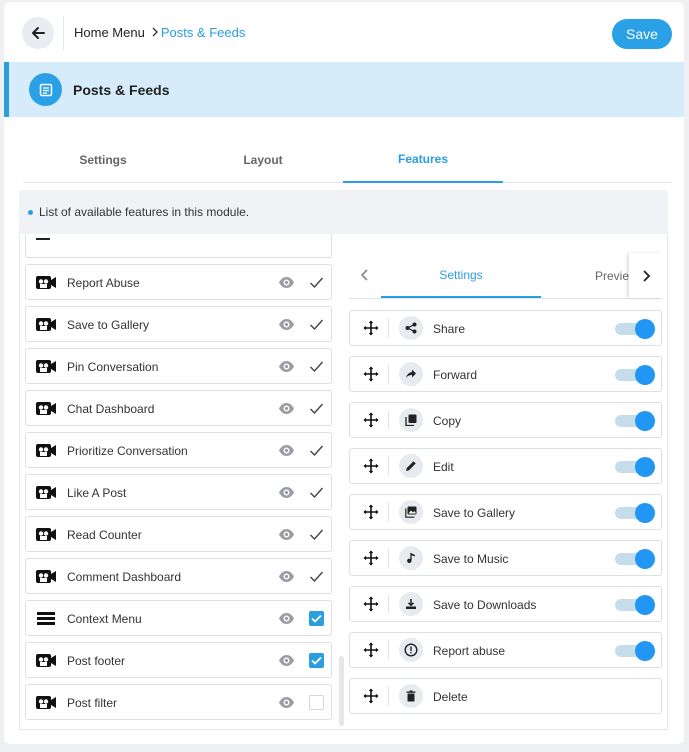  What do you see at coordinates (505, 420) in the screenshot?
I see `action-row: Copy` at bounding box center [505, 420].